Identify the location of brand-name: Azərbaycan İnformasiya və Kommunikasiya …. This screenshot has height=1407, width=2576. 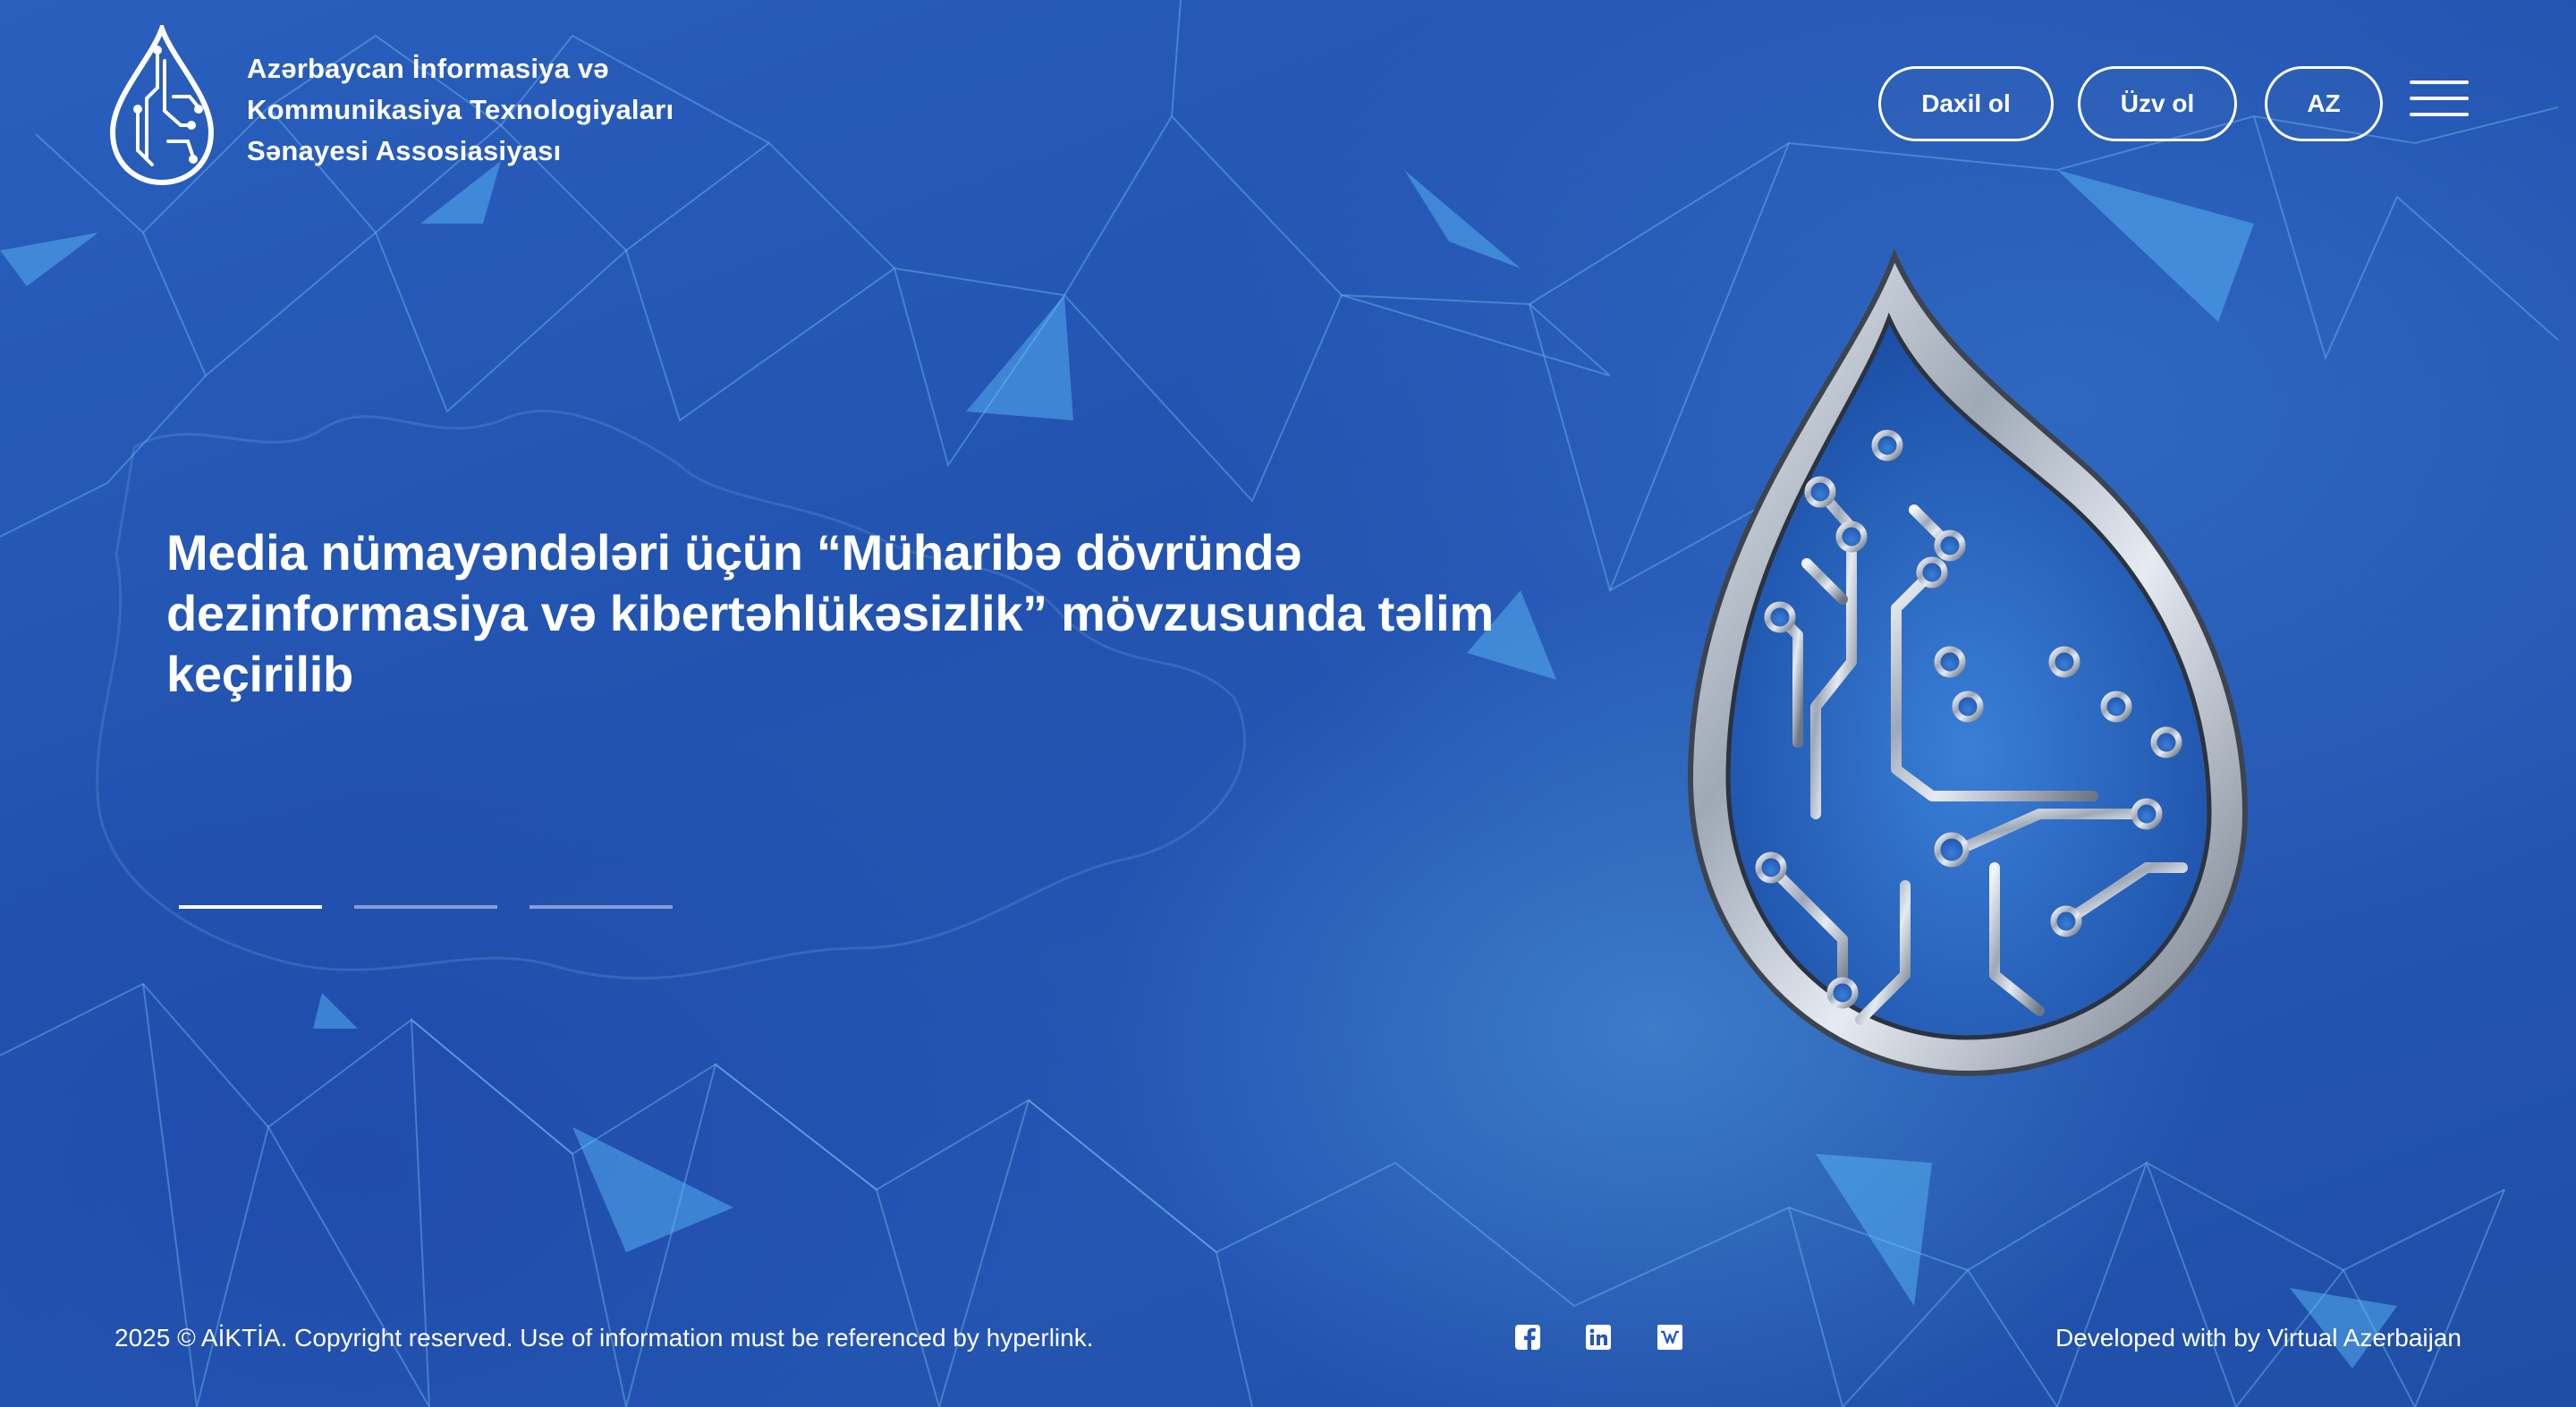
(497, 110).